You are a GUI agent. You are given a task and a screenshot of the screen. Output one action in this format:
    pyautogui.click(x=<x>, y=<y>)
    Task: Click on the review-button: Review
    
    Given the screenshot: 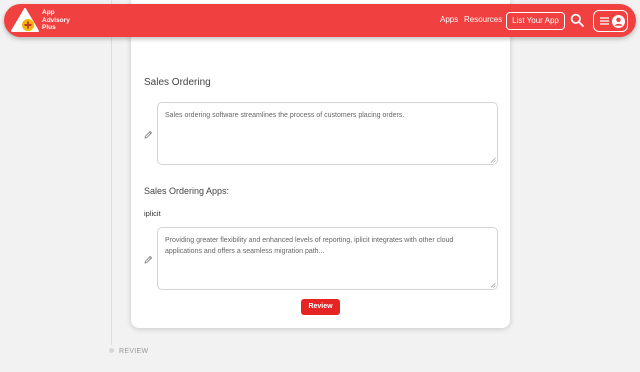 What is the action you would take?
    pyautogui.click(x=320, y=307)
    